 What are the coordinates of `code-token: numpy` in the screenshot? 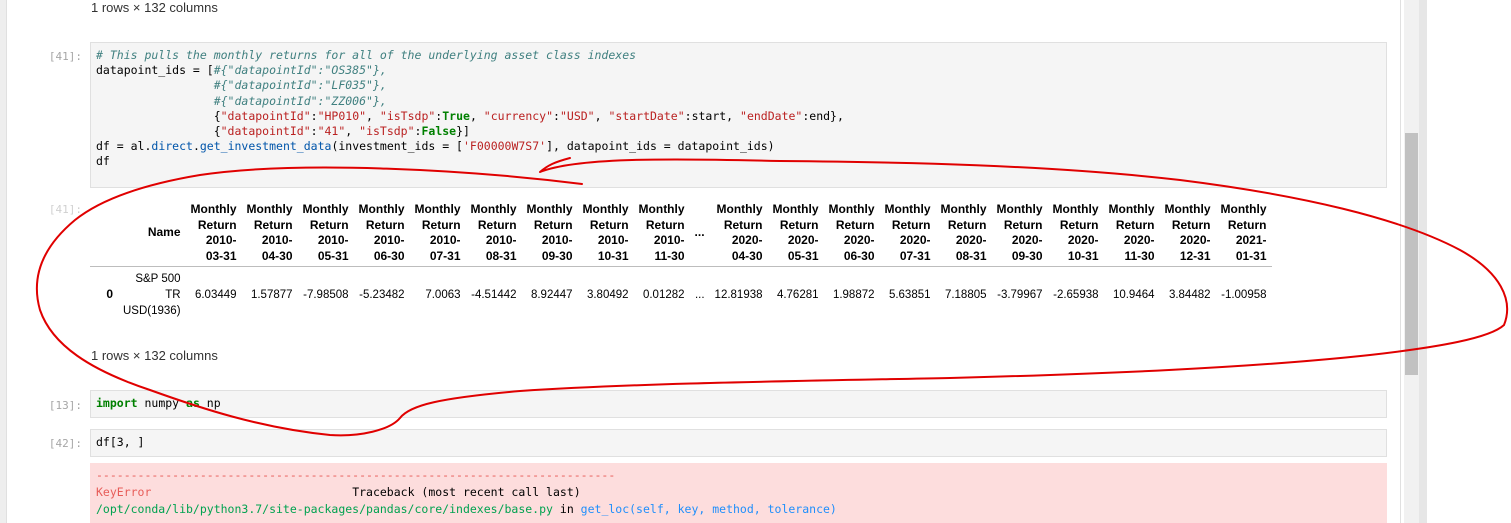 It's located at (162, 403).